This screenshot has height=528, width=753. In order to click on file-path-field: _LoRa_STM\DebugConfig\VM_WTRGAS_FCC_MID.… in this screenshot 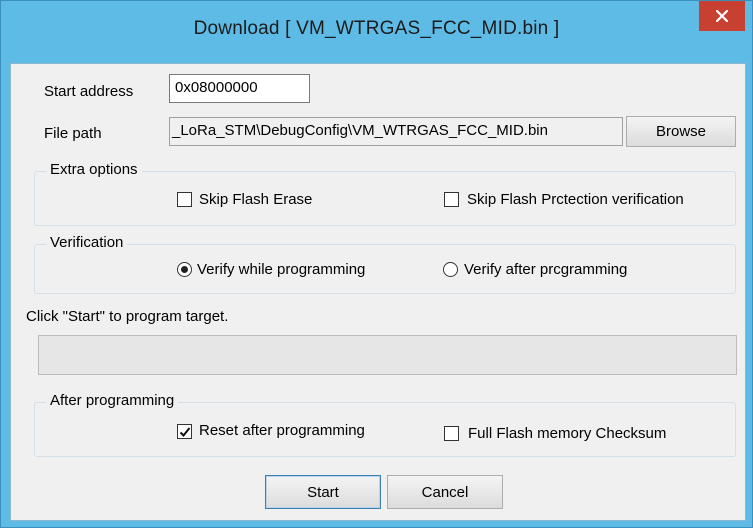, I will do `click(396, 131)`.